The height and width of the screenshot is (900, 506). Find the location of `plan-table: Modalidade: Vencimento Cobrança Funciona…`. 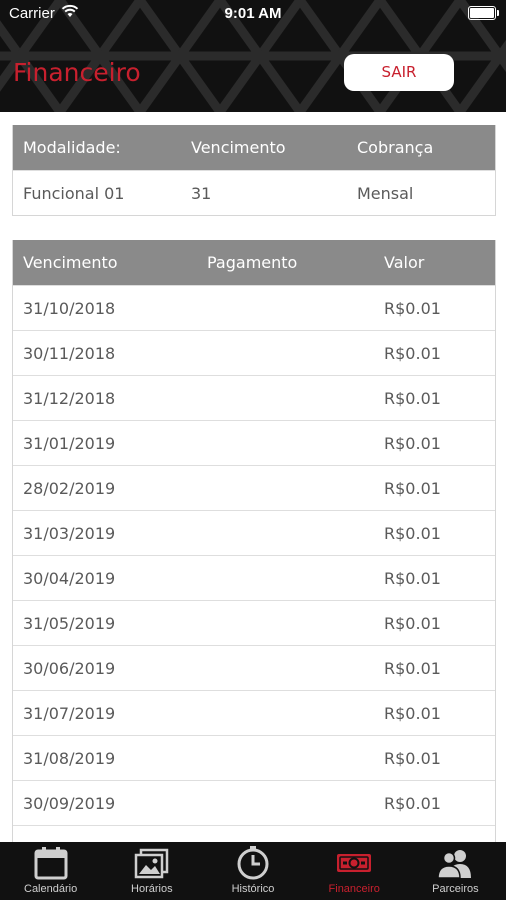

plan-table: Modalidade: Vencimento Cobrança Funciona… is located at coordinates (254, 170).